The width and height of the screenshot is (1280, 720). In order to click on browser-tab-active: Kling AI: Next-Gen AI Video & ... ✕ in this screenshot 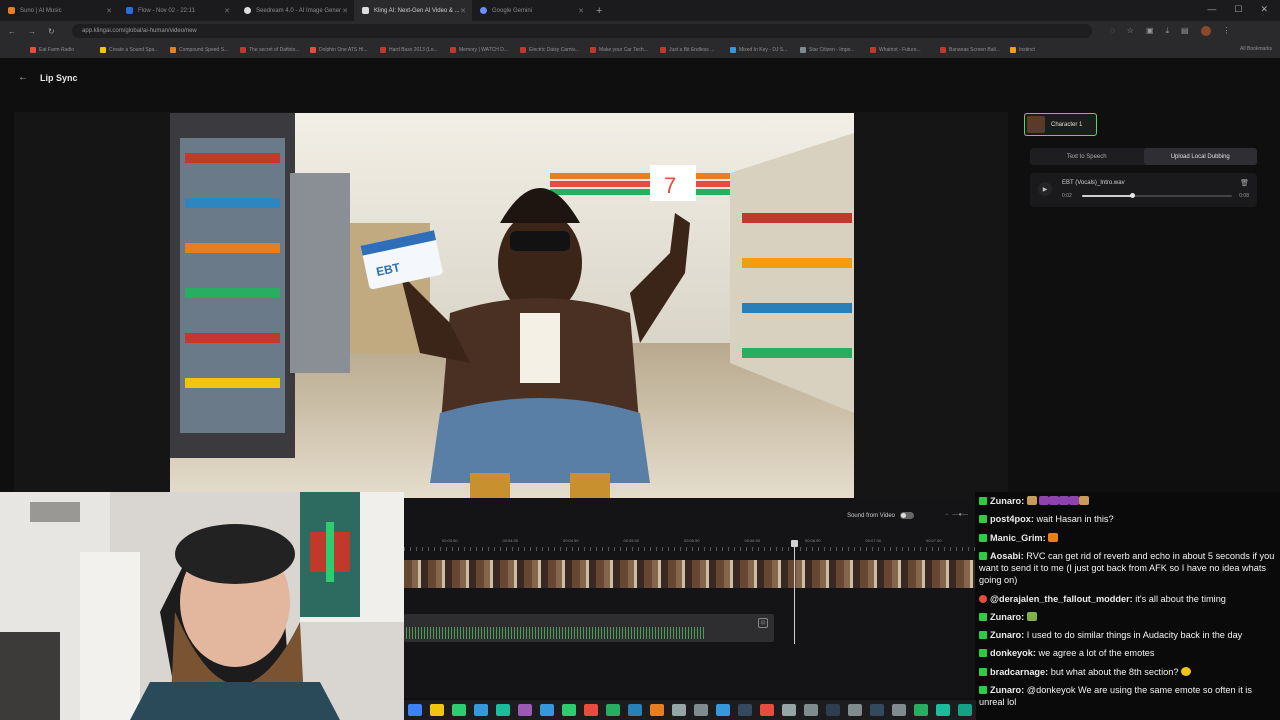, I will do `click(413, 10)`.